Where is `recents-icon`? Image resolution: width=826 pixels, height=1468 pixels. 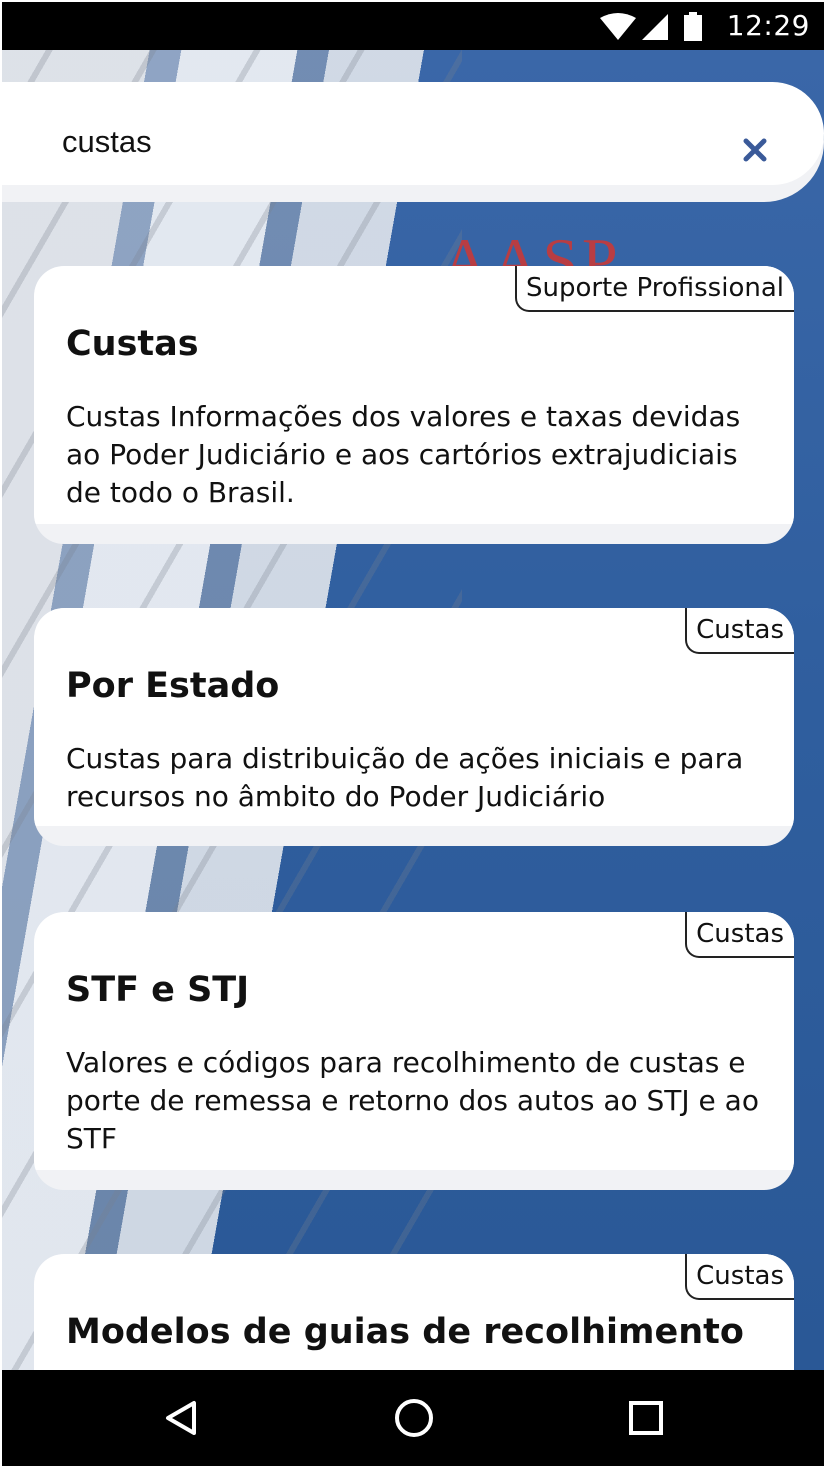
recents-icon is located at coordinates (646, 1418).